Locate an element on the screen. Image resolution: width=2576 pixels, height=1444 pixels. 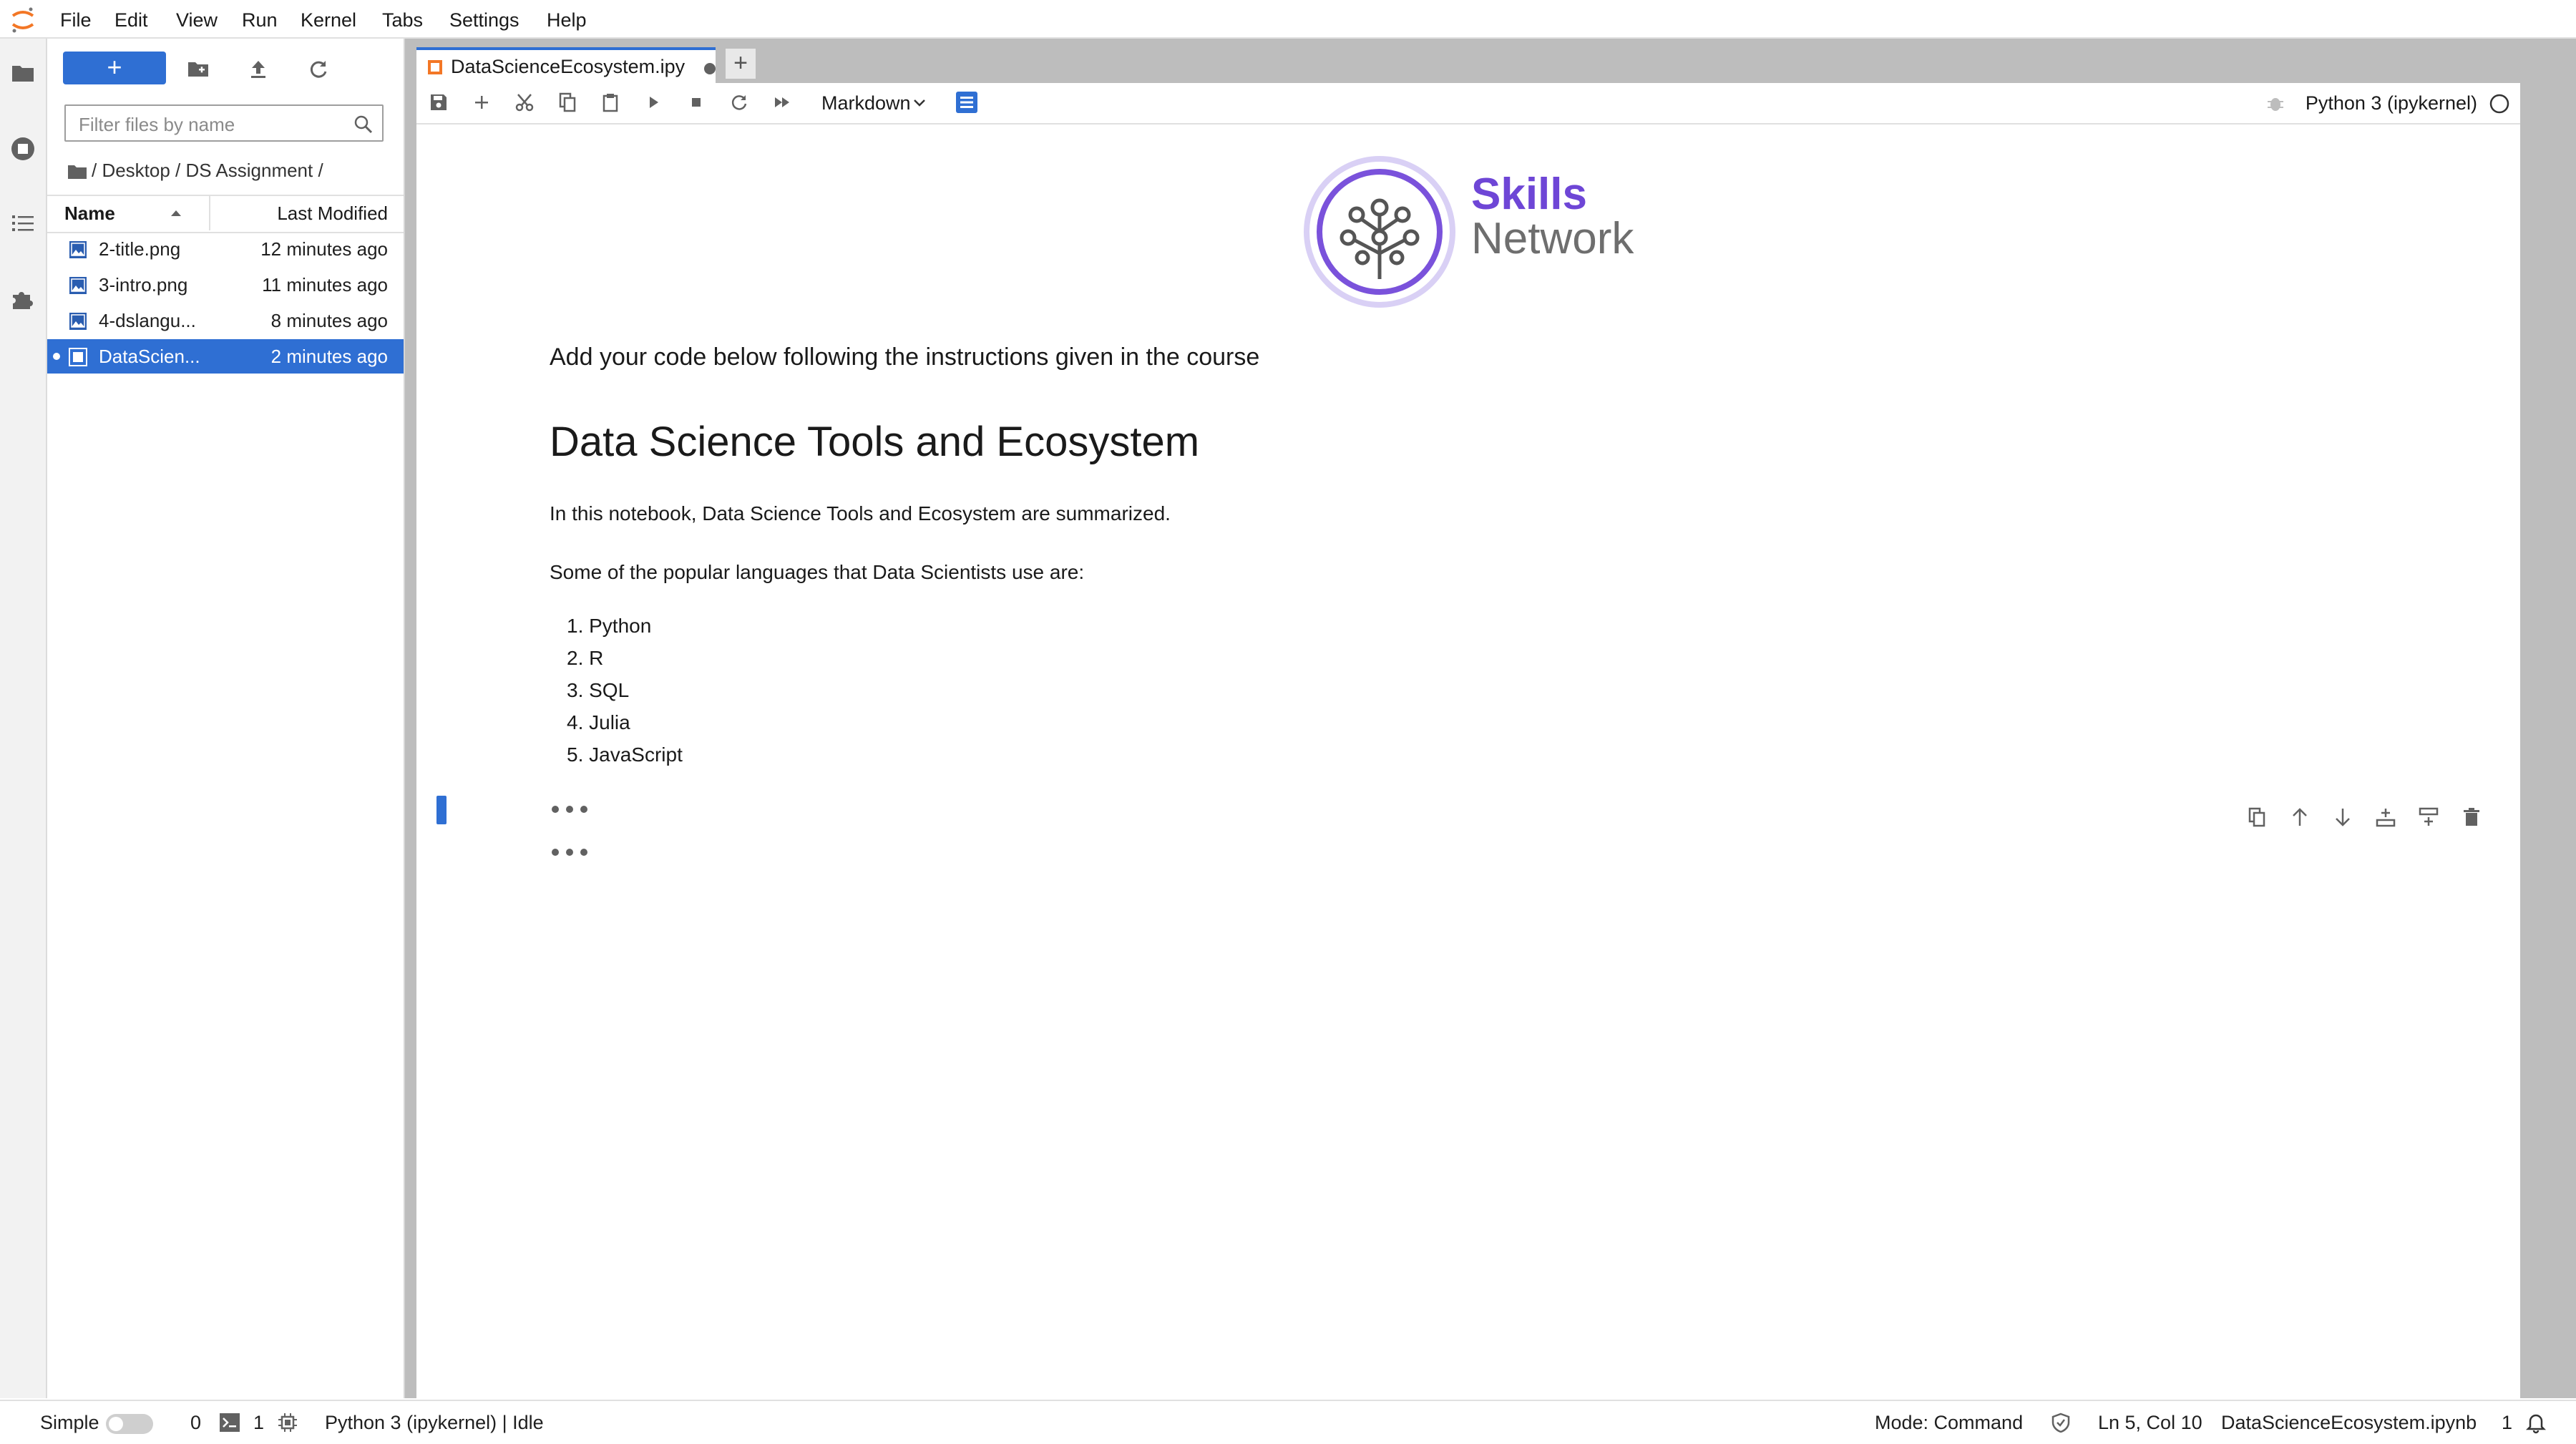
activity-bar is located at coordinates (23, 719).